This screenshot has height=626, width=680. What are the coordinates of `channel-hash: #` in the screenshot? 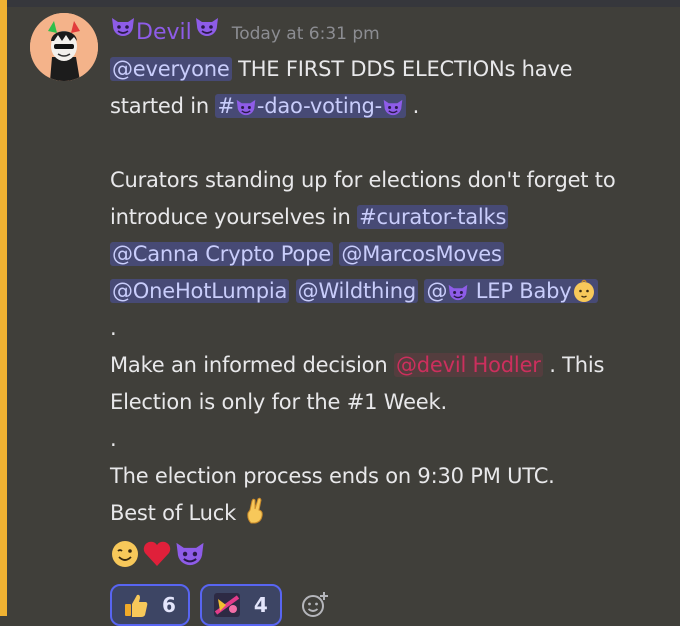 It's located at (226, 106).